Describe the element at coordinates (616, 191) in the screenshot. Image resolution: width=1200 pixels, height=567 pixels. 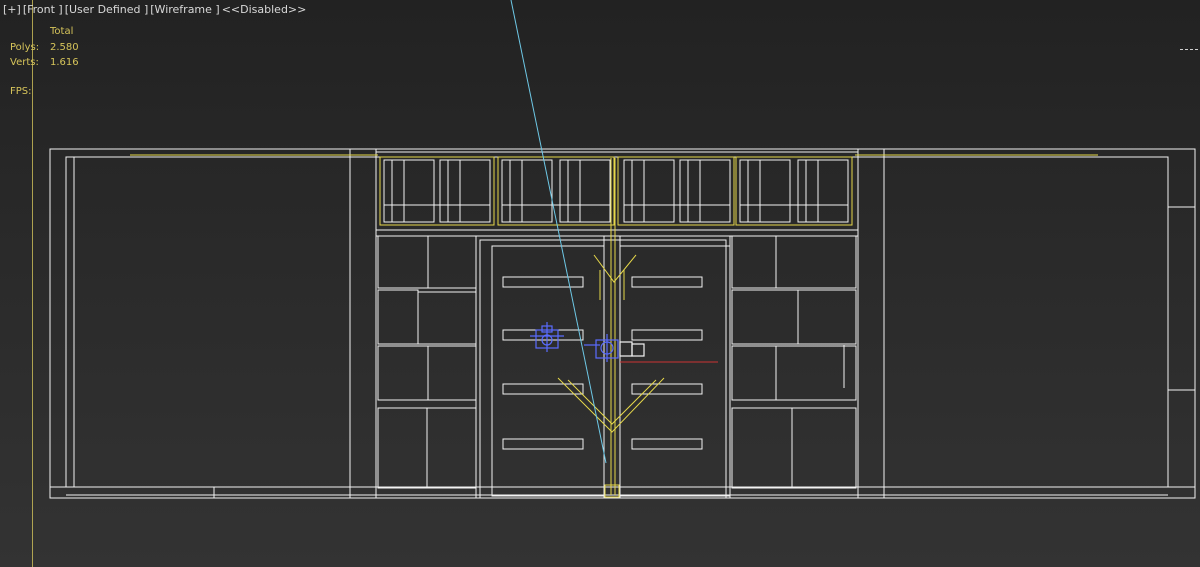
I see `transom-windows` at that location.